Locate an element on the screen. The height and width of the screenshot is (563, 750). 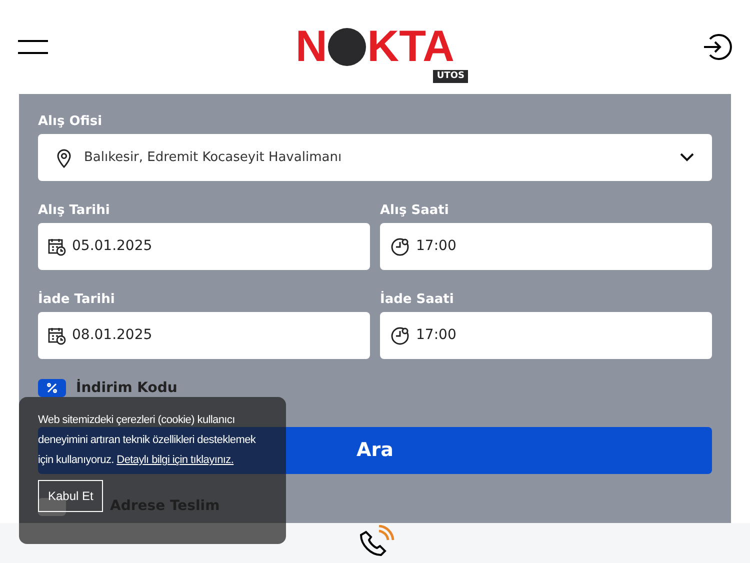
field-label: Alış Tarihi is located at coordinates (74, 211).